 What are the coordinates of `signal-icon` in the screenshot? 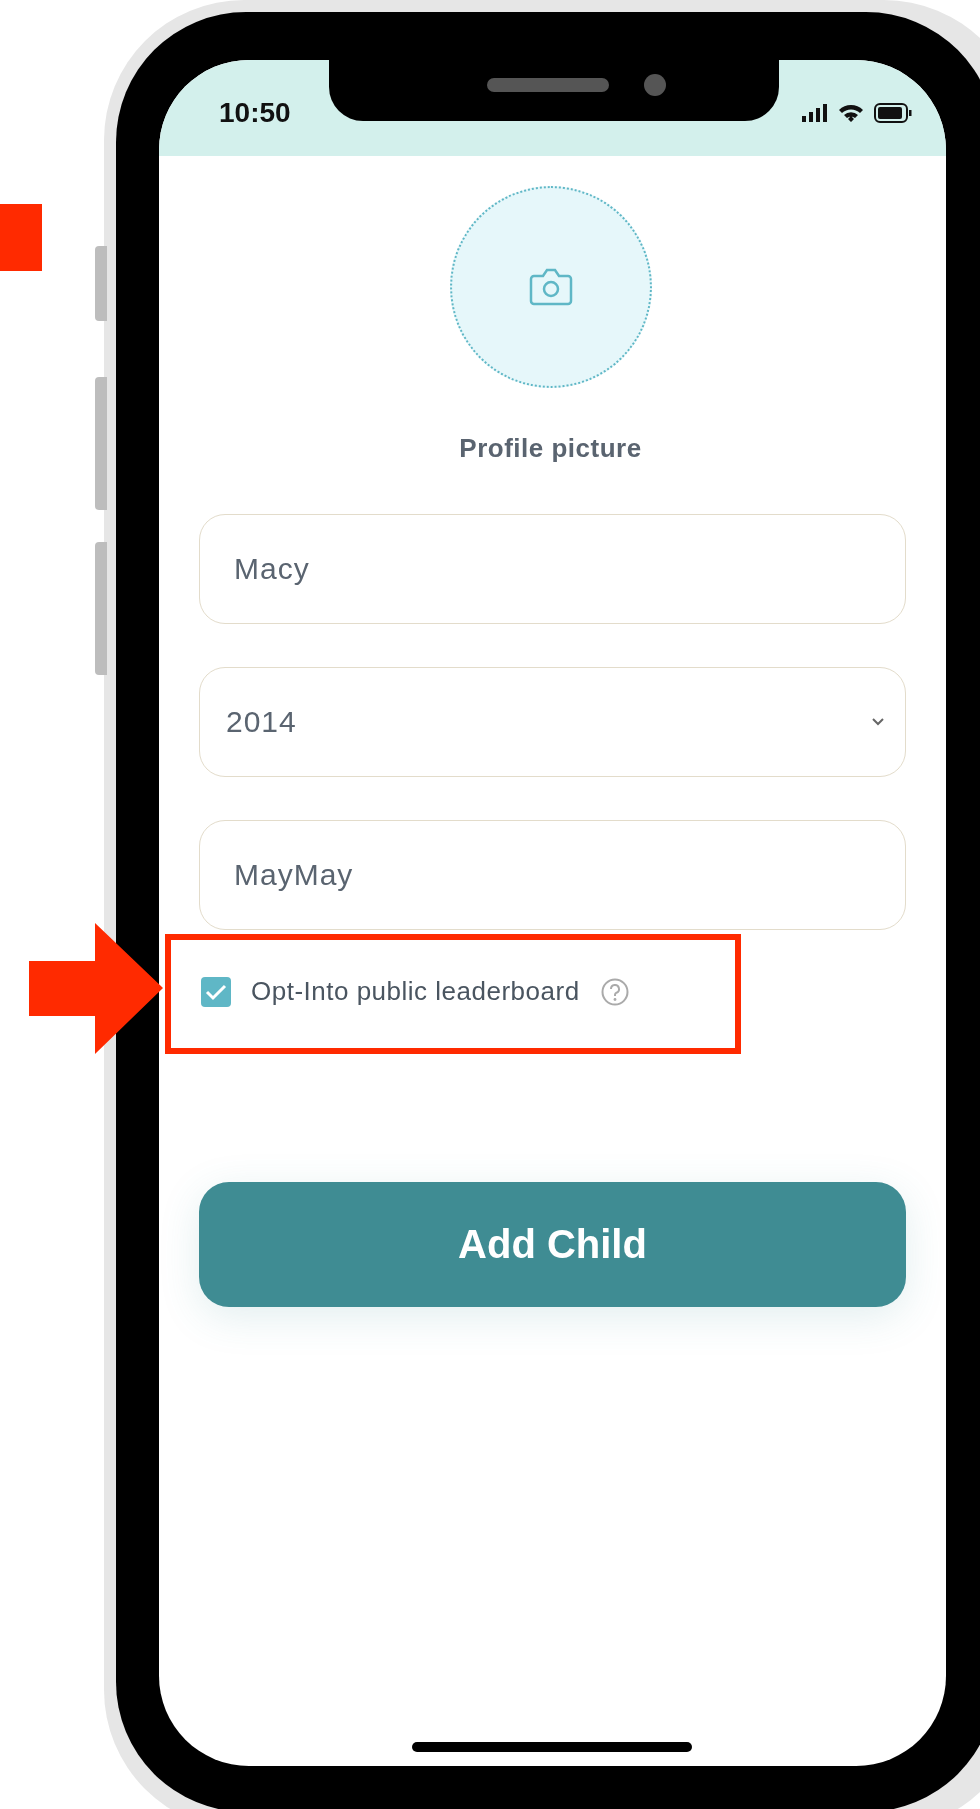 It's located at (815, 113).